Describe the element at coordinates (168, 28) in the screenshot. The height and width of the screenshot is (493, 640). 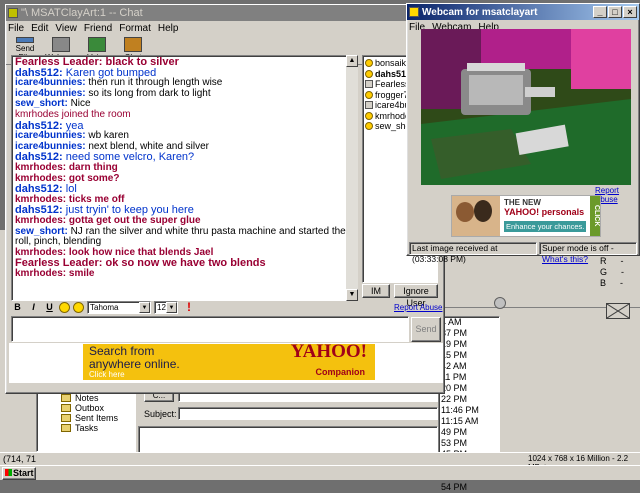
I see `chat-menu-help: Help` at that location.